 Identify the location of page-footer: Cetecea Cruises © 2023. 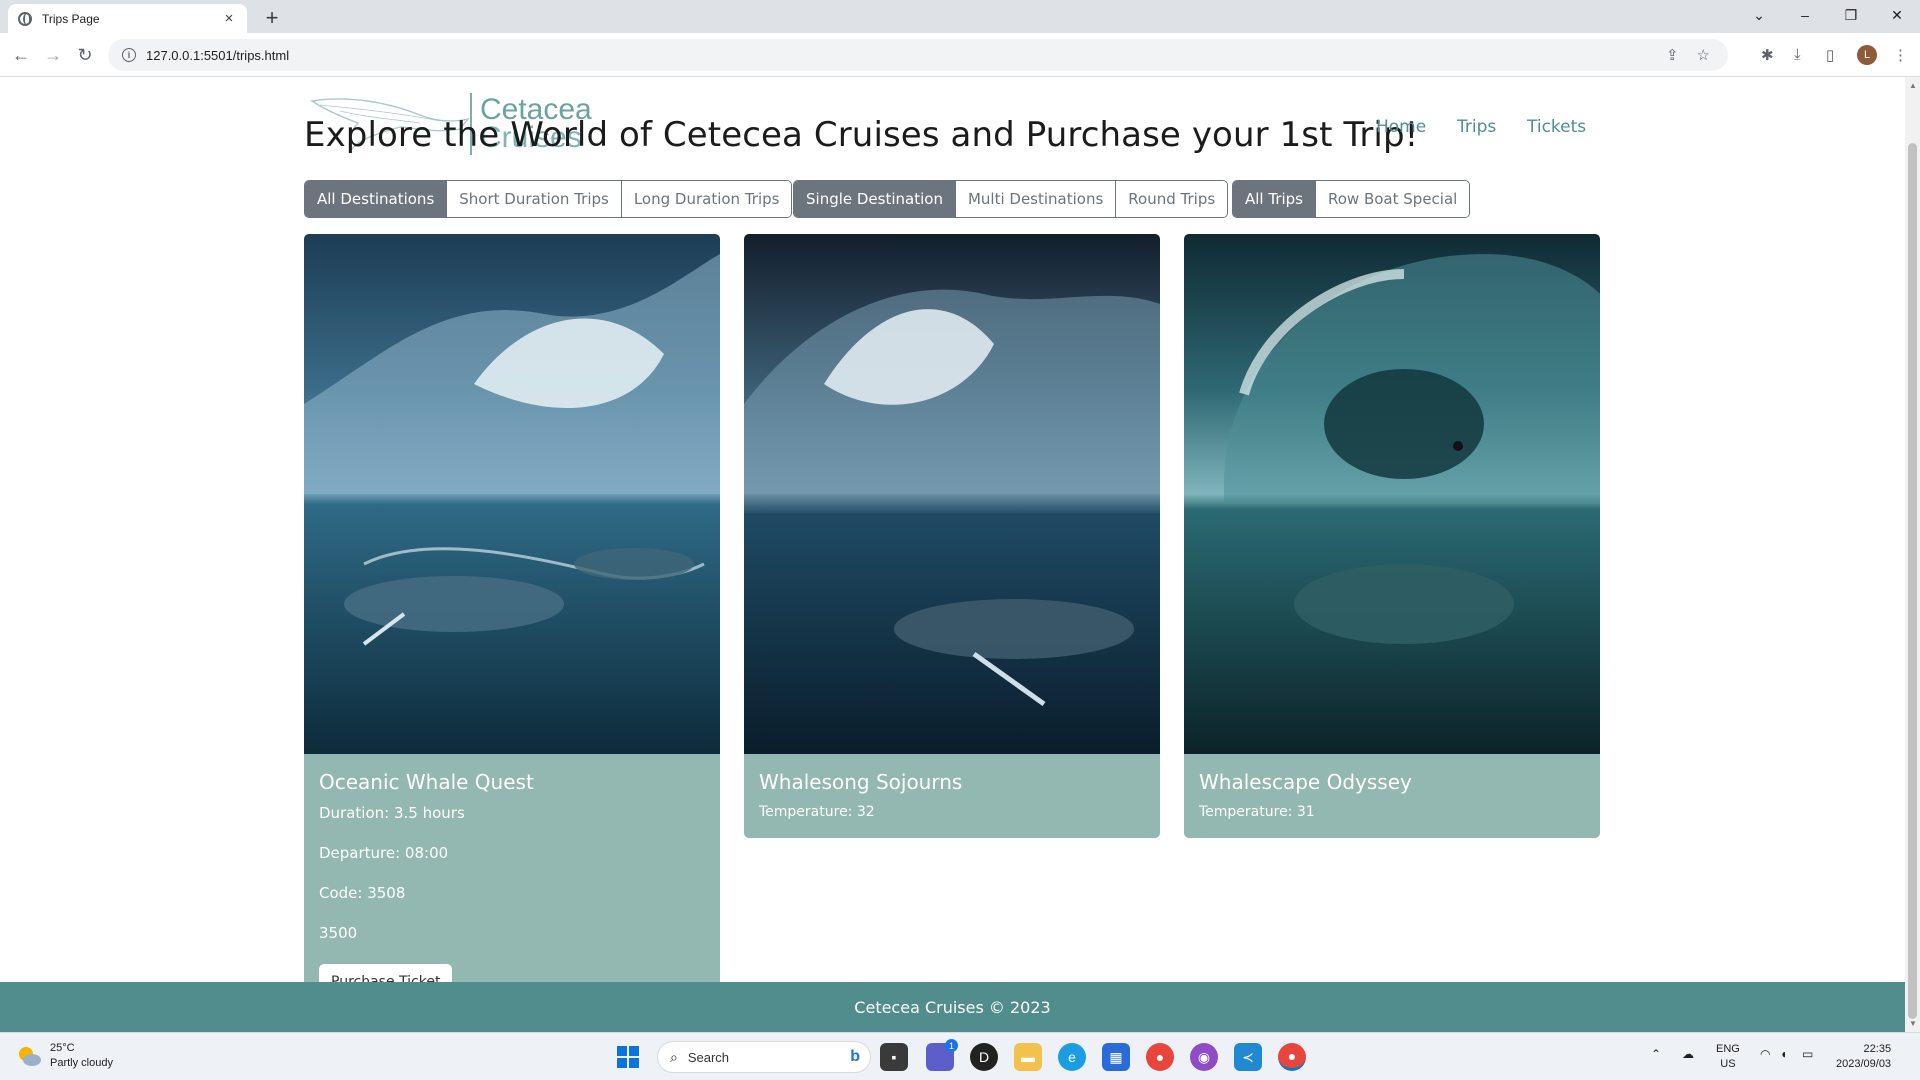
(952, 1007).